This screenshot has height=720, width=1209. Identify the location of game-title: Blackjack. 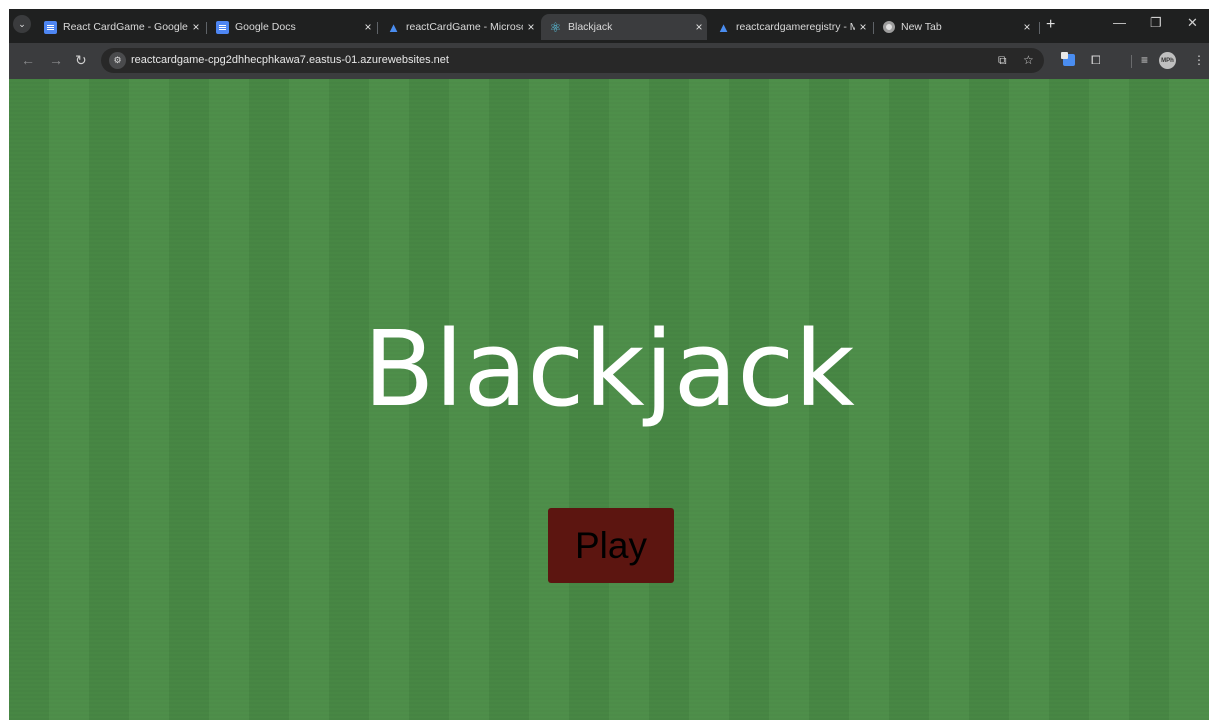
(609, 369).